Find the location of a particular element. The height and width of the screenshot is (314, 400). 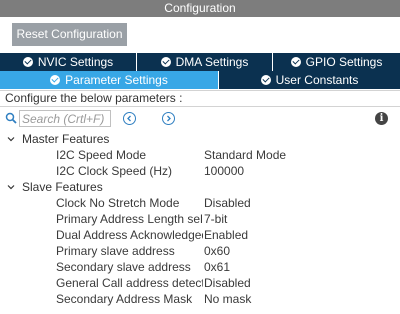

search-next-button is located at coordinates (168, 118).